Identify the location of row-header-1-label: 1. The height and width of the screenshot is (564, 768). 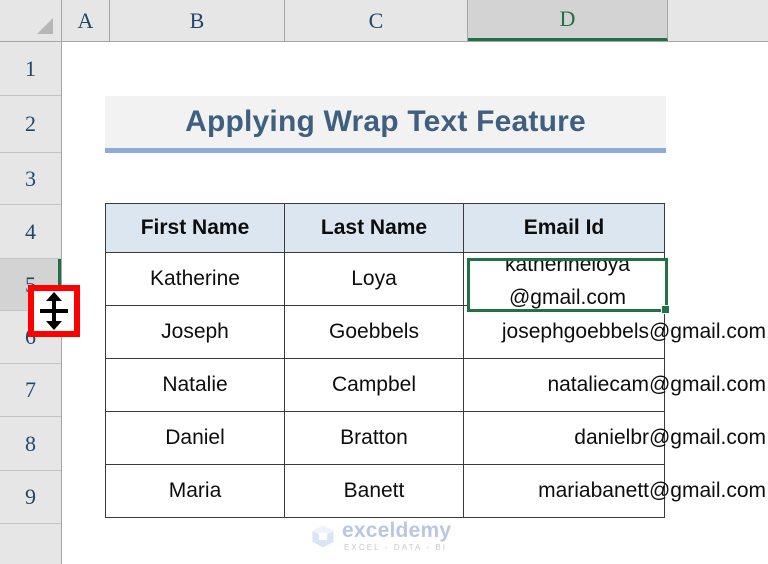
(30, 68).